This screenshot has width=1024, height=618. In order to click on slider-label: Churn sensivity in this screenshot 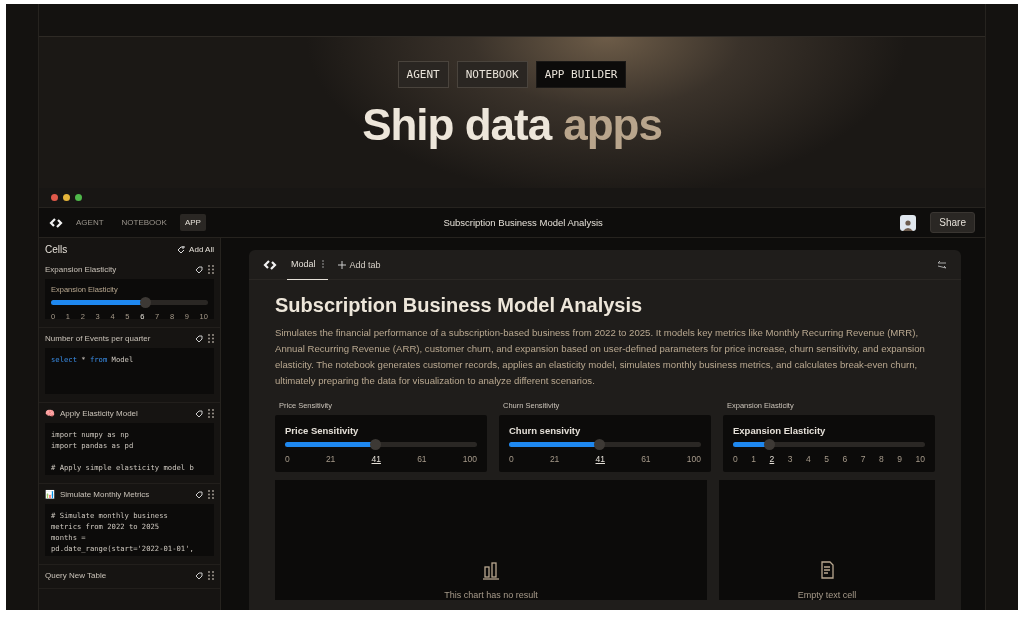, I will do `click(545, 430)`.